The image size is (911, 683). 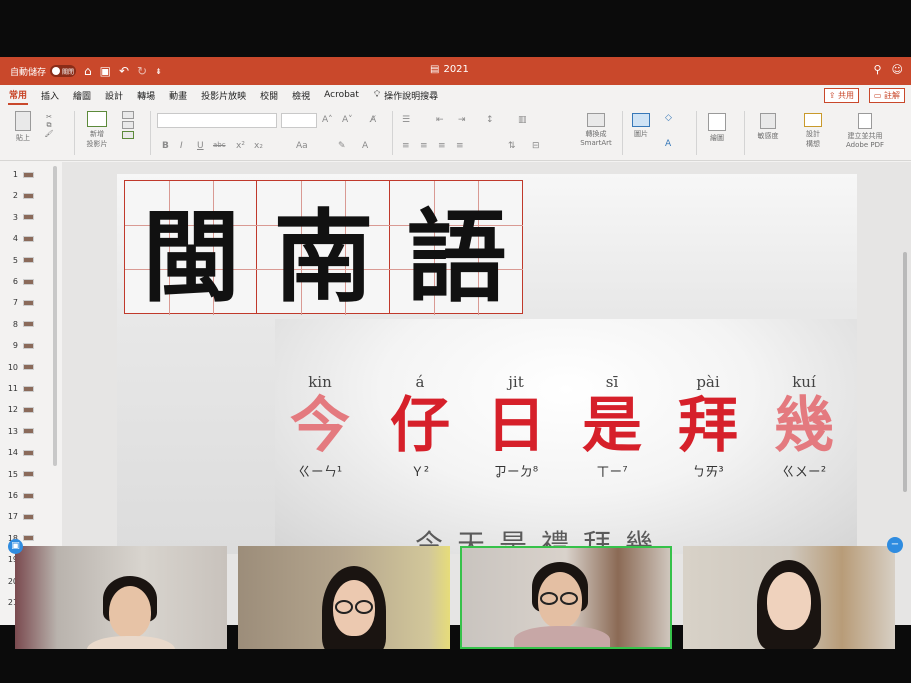 I want to click on title-cell: 南, so click(x=323, y=248).